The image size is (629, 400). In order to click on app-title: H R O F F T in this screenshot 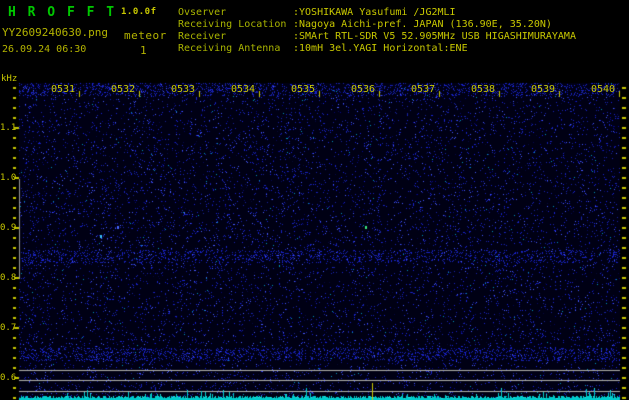, I will do `click(62, 12)`.